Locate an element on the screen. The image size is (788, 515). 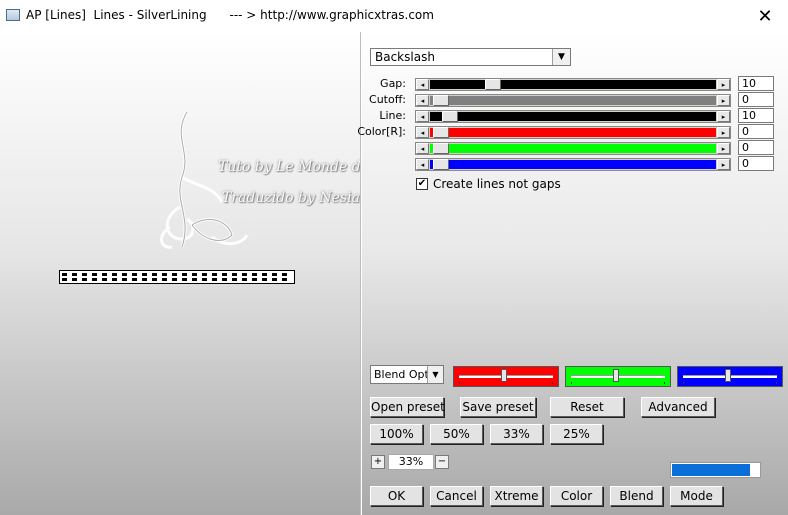
blend-red-knob is located at coordinates (504, 375).